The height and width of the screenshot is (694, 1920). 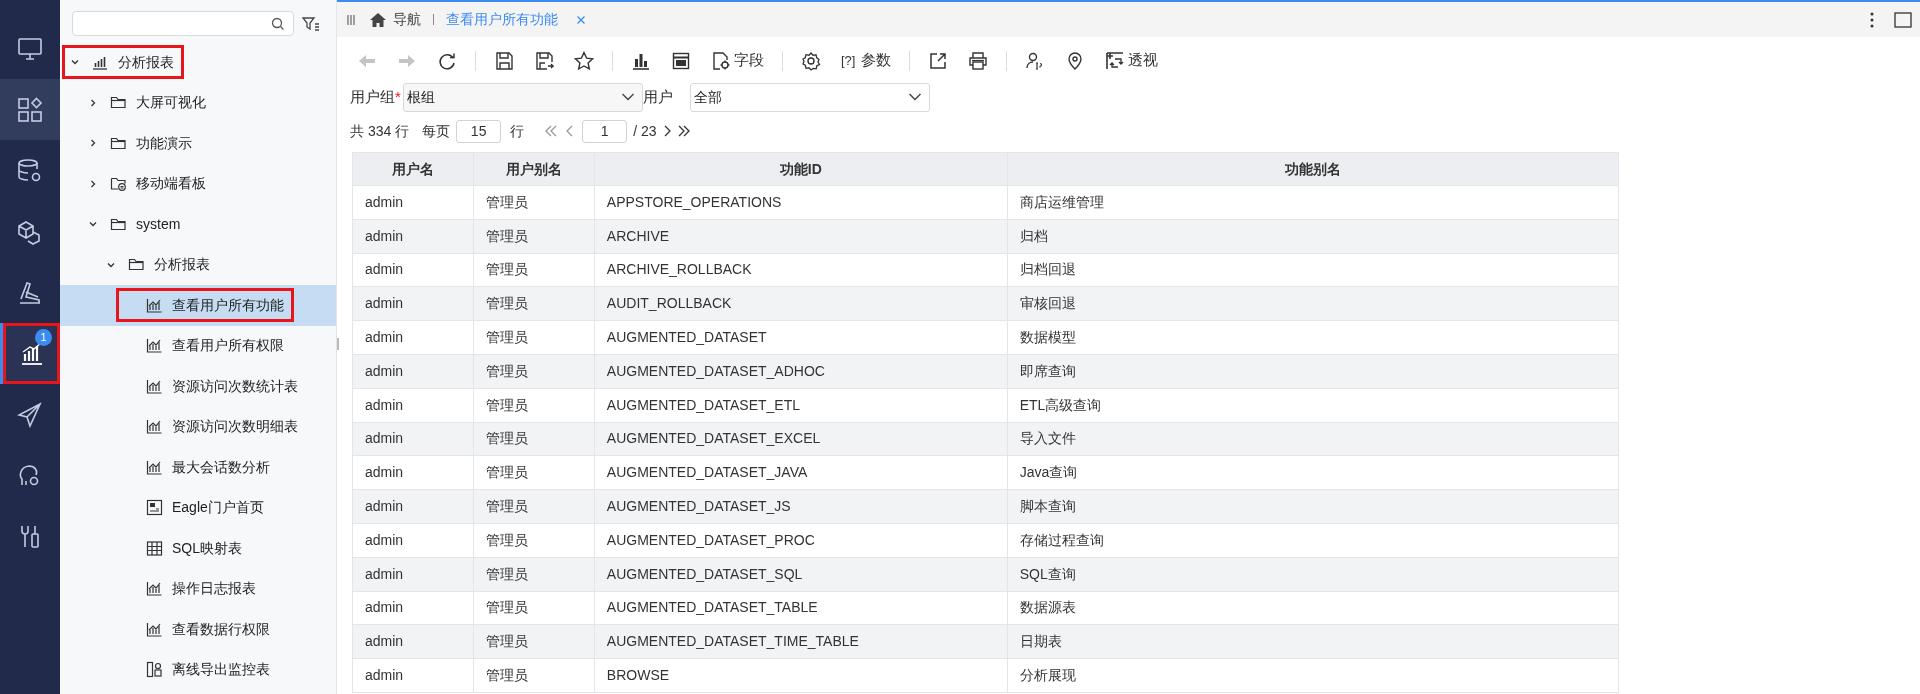 I want to click on tree-item: 最大会话数分析, so click(x=198, y=467).